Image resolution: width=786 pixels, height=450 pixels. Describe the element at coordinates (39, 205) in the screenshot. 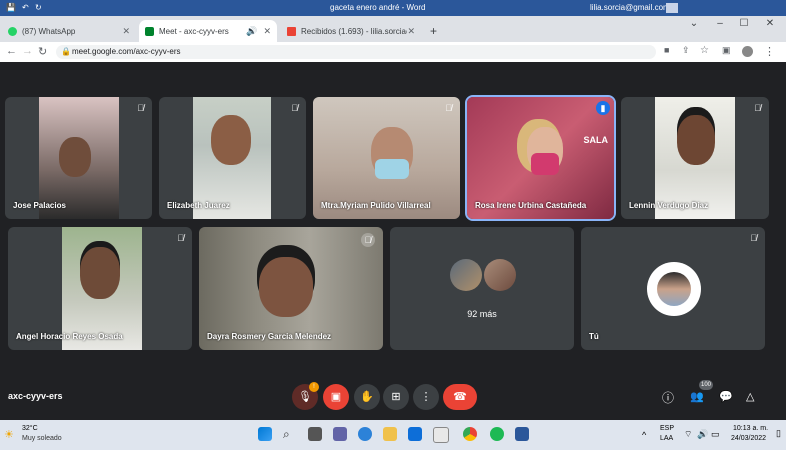

I see `participant-name: Jose Palacios` at that location.